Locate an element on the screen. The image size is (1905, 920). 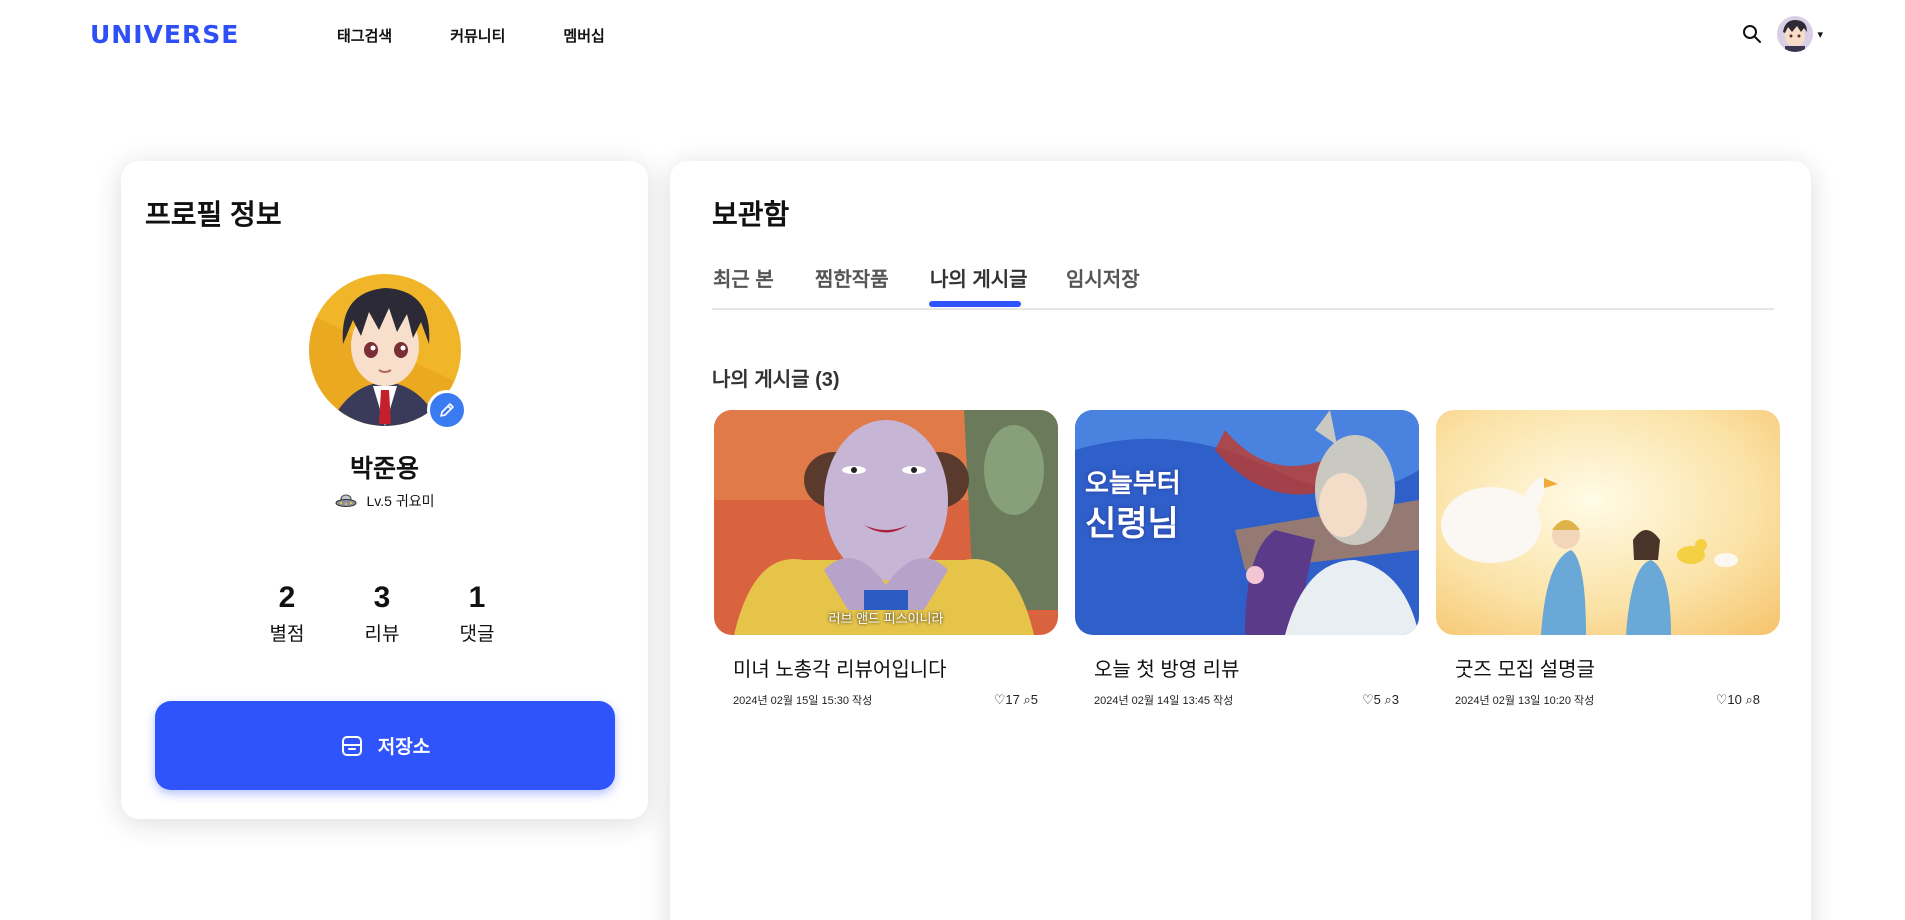
stat-comments: 1 댓글 is located at coordinates (477, 613).